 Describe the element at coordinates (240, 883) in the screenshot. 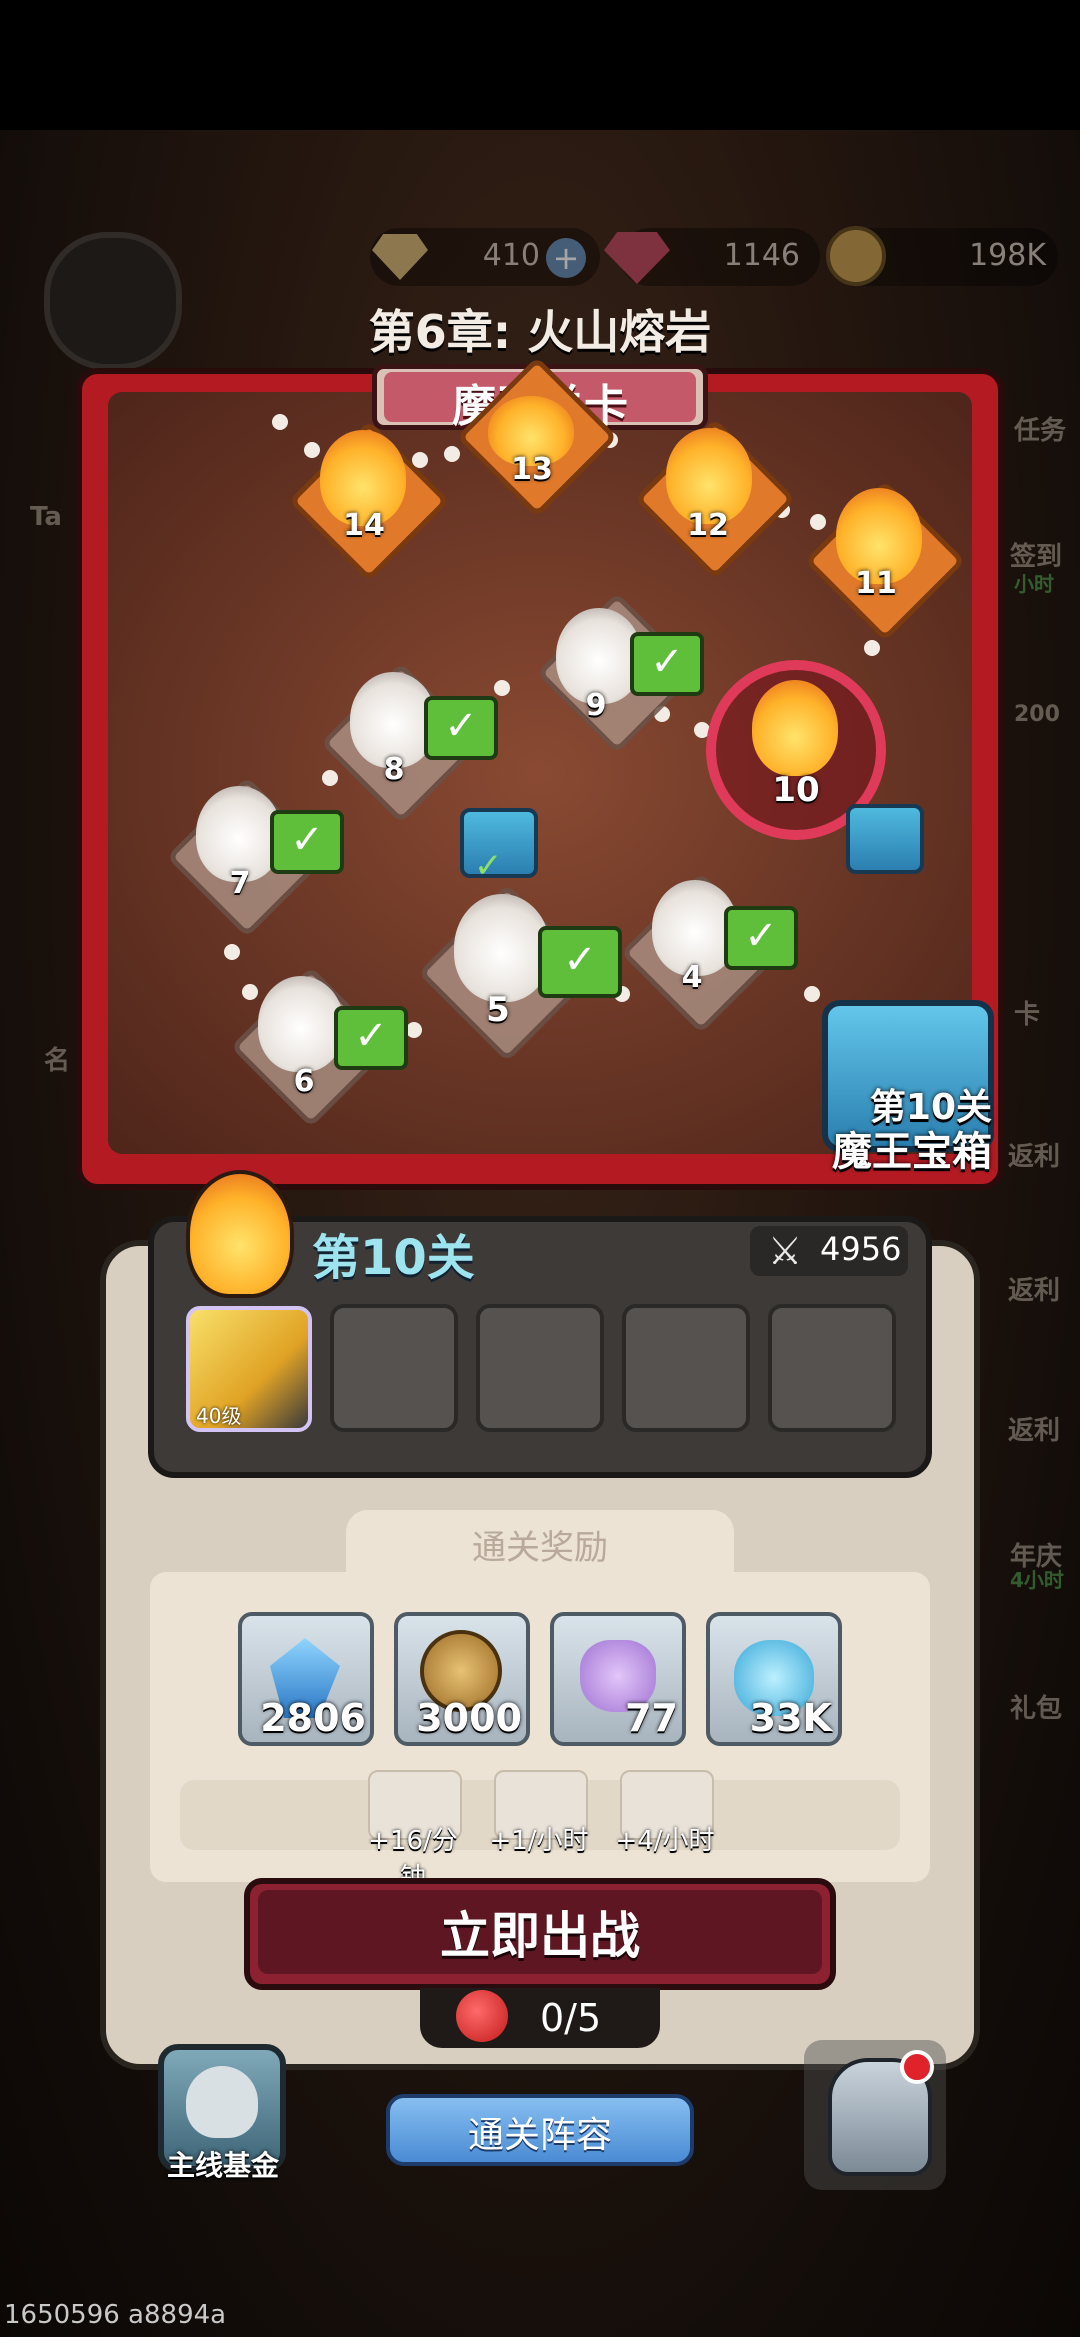

I see `stage-7-number: 7` at that location.